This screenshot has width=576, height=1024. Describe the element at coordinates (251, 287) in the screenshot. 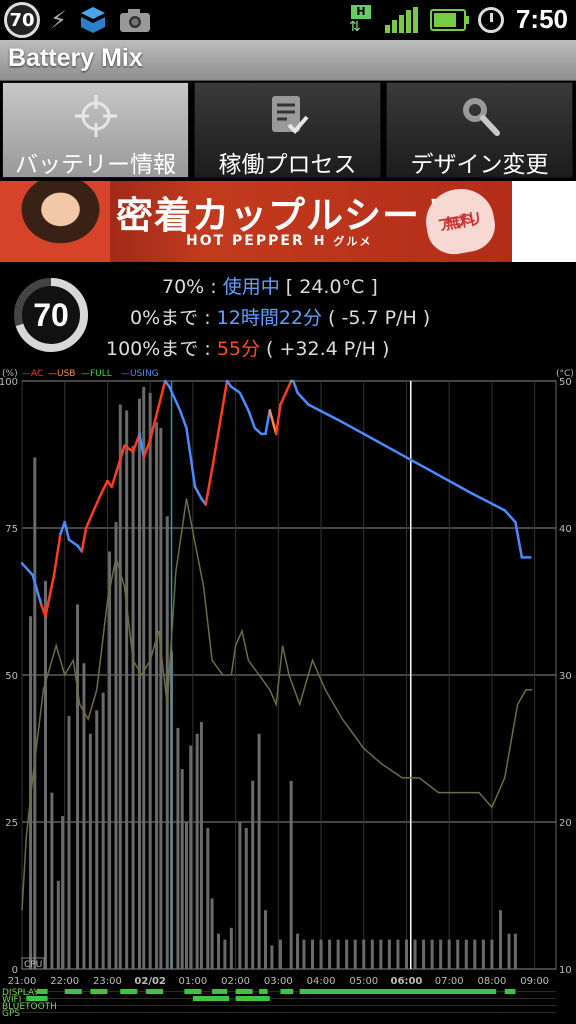

I see `battery-status: 使用中` at that location.